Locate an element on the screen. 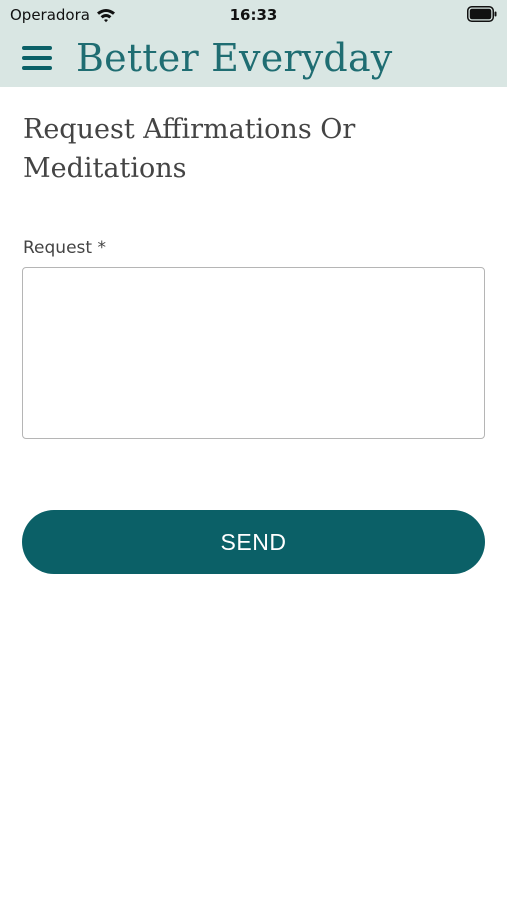 Image resolution: width=507 pixels, height=900 pixels. page-title: Request Affirmations Or Meditations is located at coordinates (189, 149).